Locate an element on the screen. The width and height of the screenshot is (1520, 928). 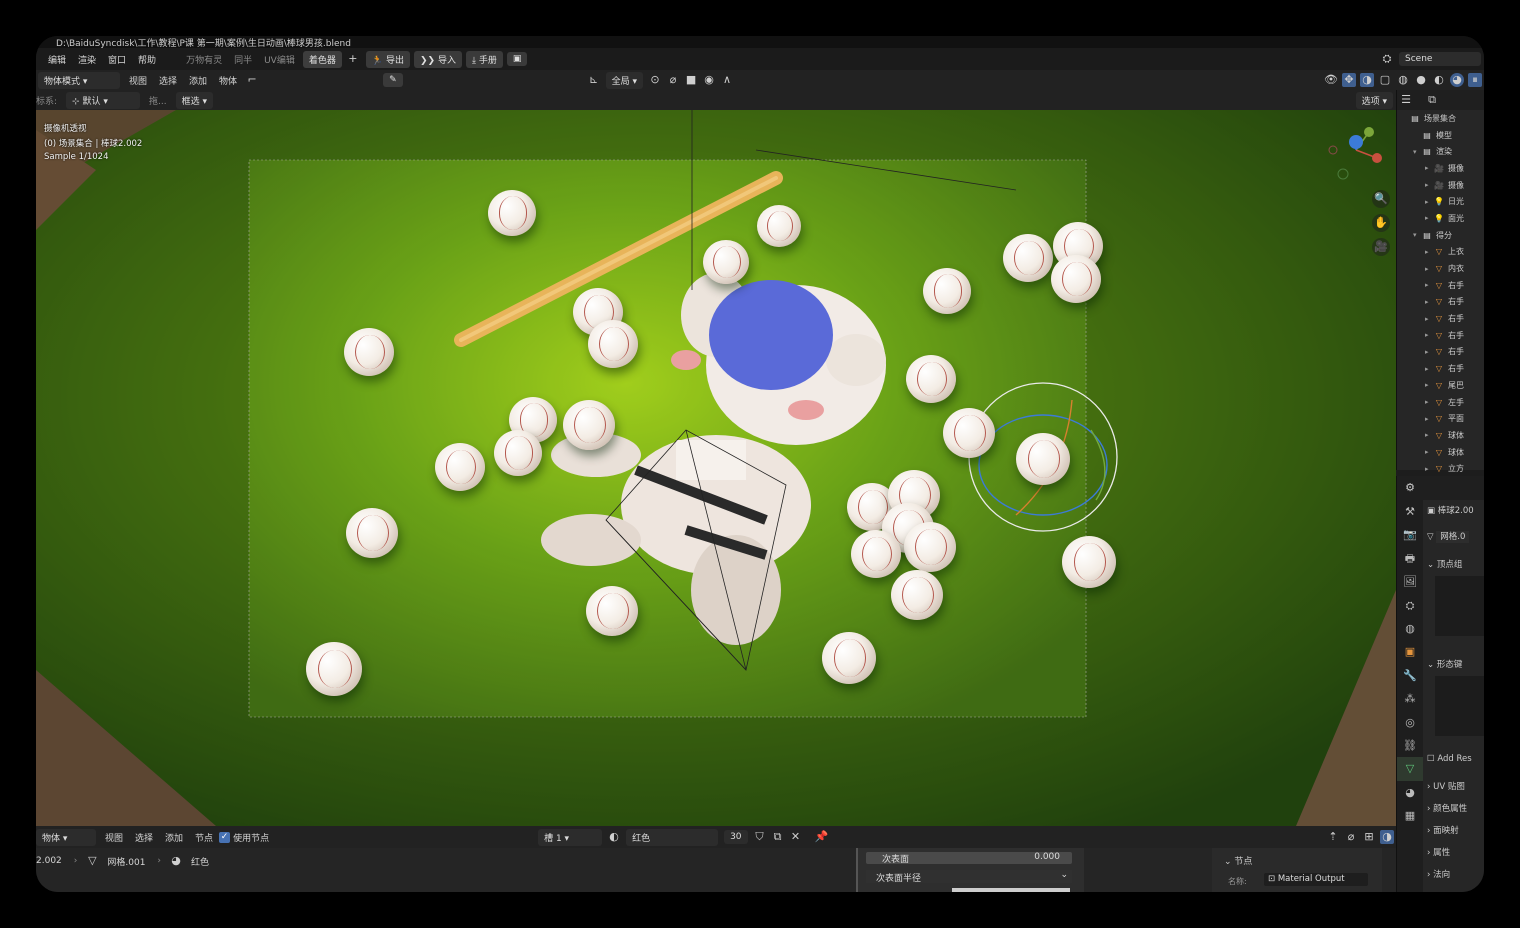
import-button: ❯❯ 导入 is located at coordinates (437, 59).